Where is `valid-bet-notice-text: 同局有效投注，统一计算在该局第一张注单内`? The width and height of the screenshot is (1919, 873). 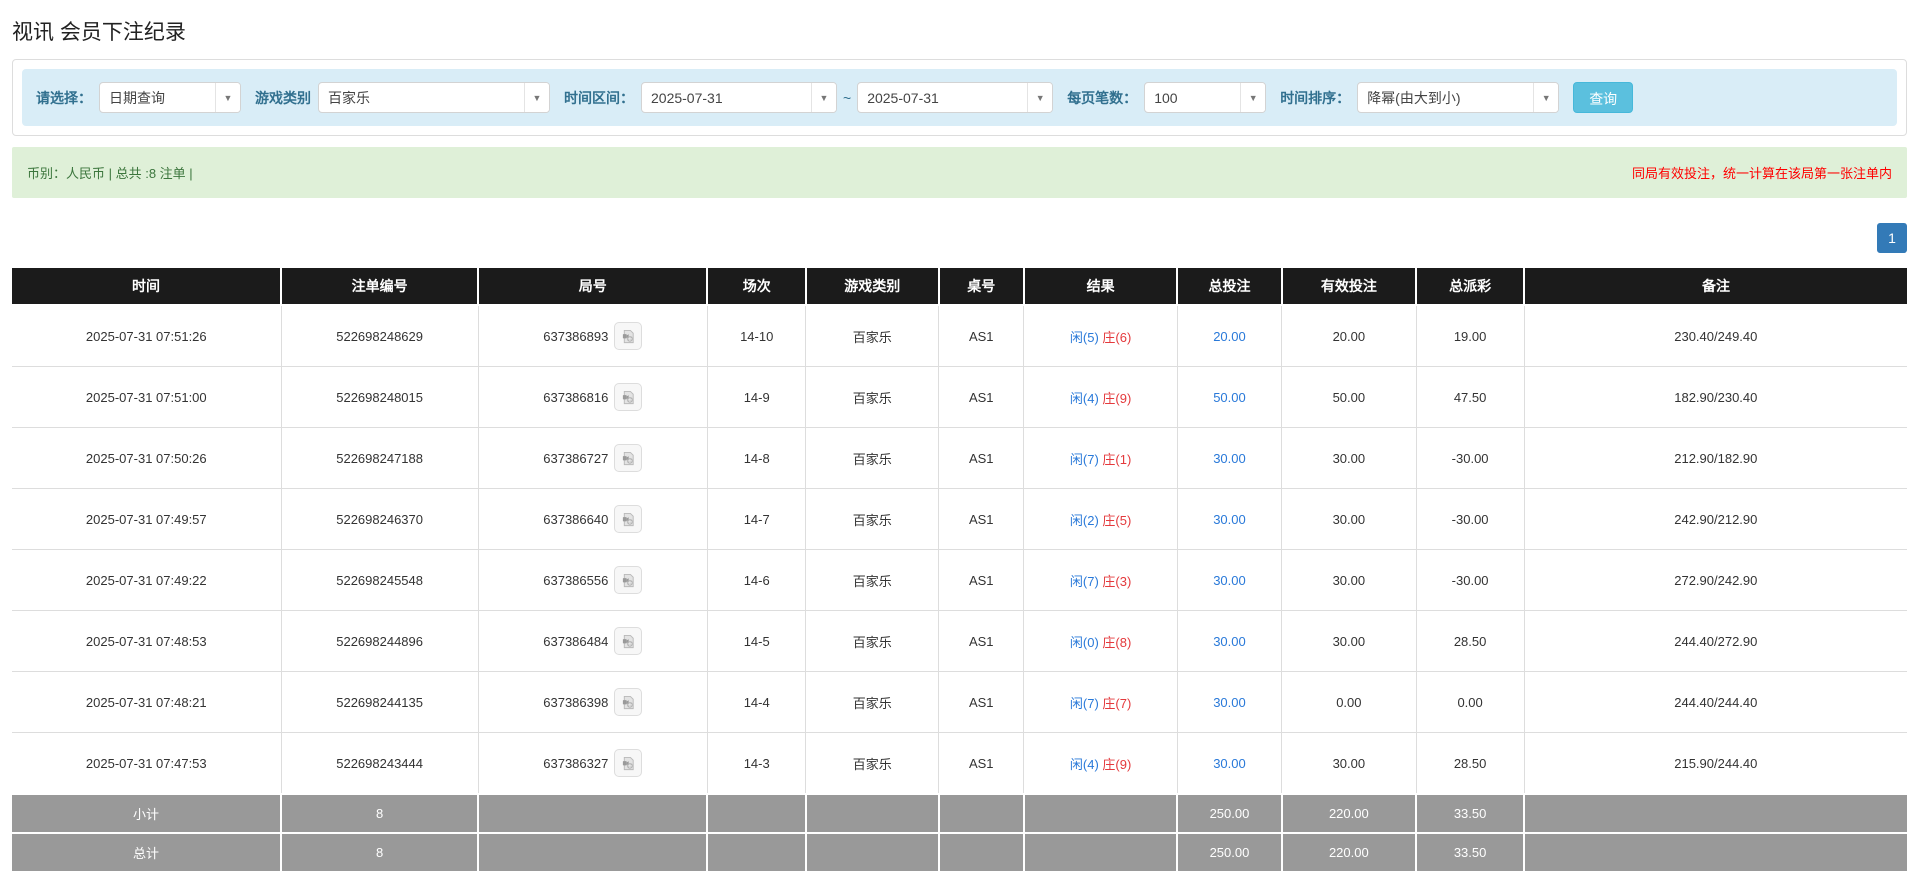
valid-bet-notice-text: 同局有效投注，统一计算在该局第一张注单内 is located at coordinates (1761, 173).